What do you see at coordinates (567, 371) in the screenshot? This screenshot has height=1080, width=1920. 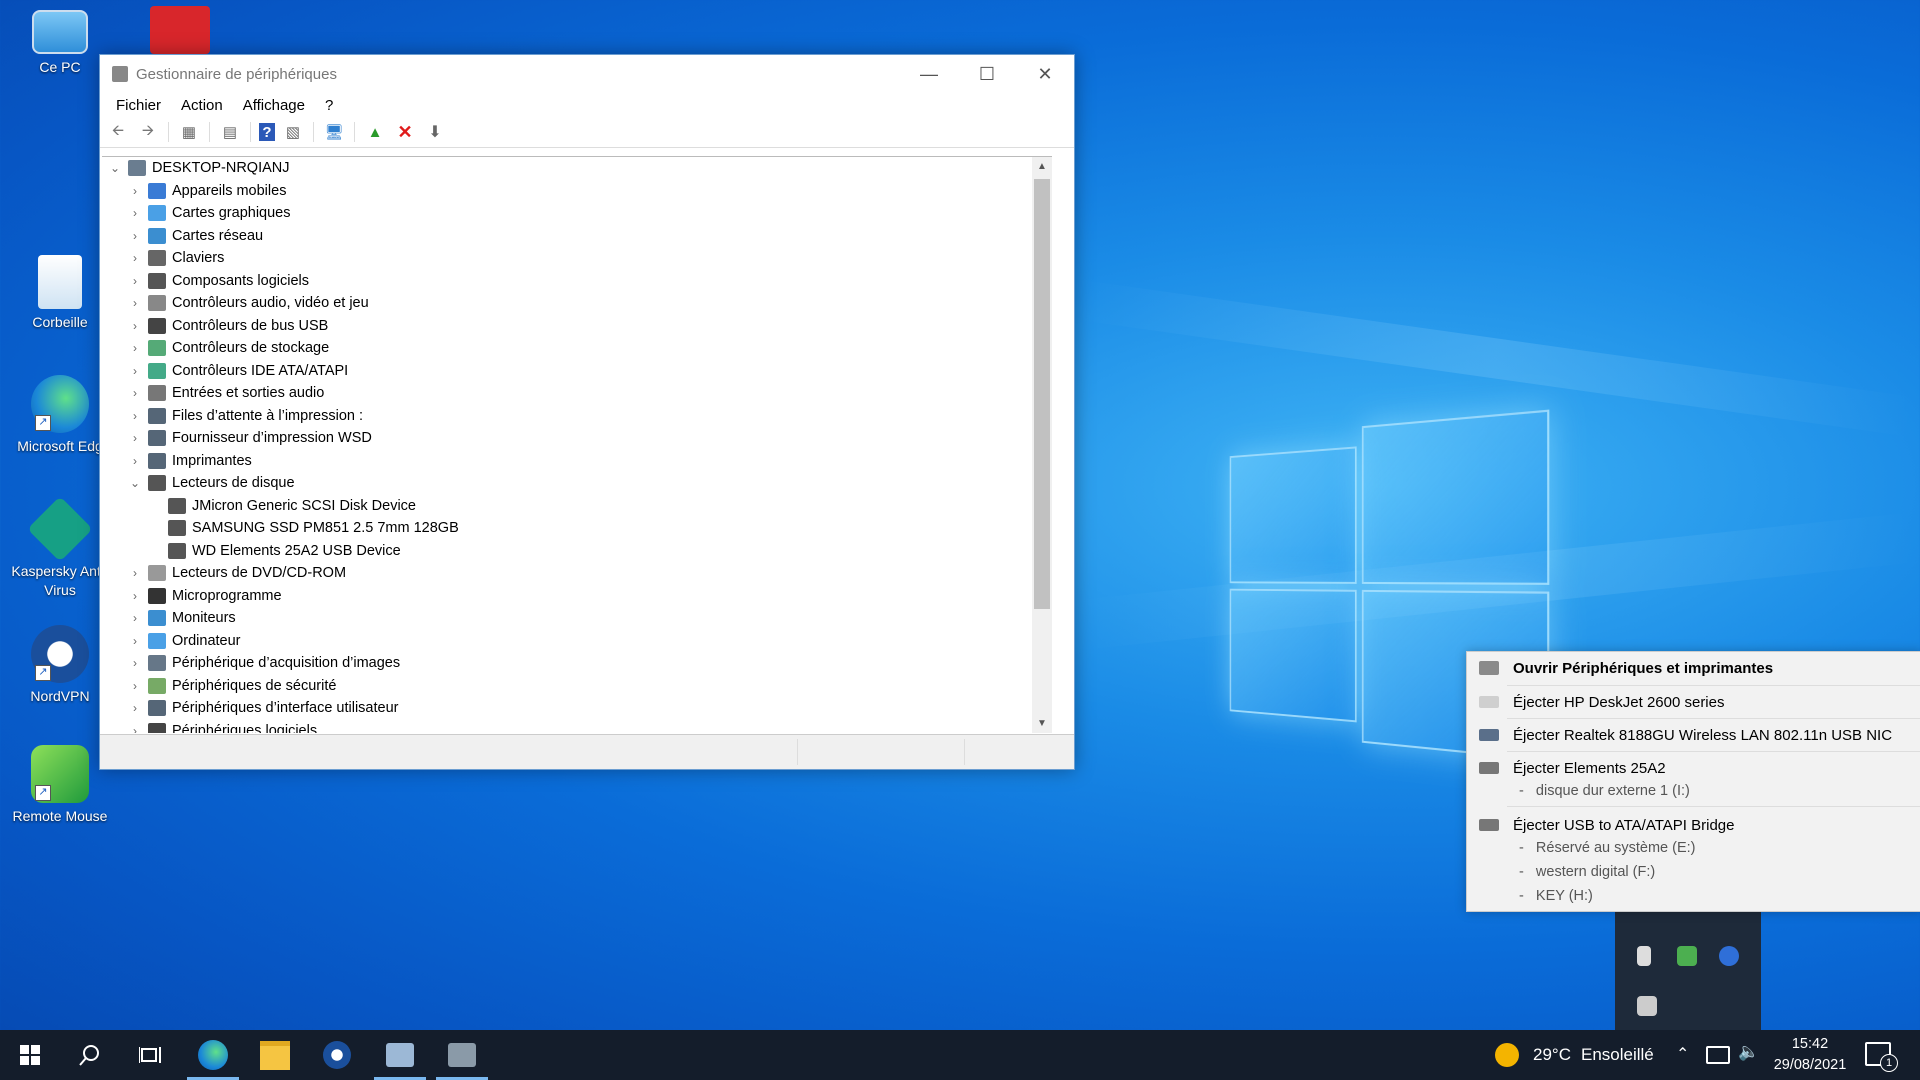 I see `tree-item: › Contrôleurs IDE ATA/ATAPI` at bounding box center [567, 371].